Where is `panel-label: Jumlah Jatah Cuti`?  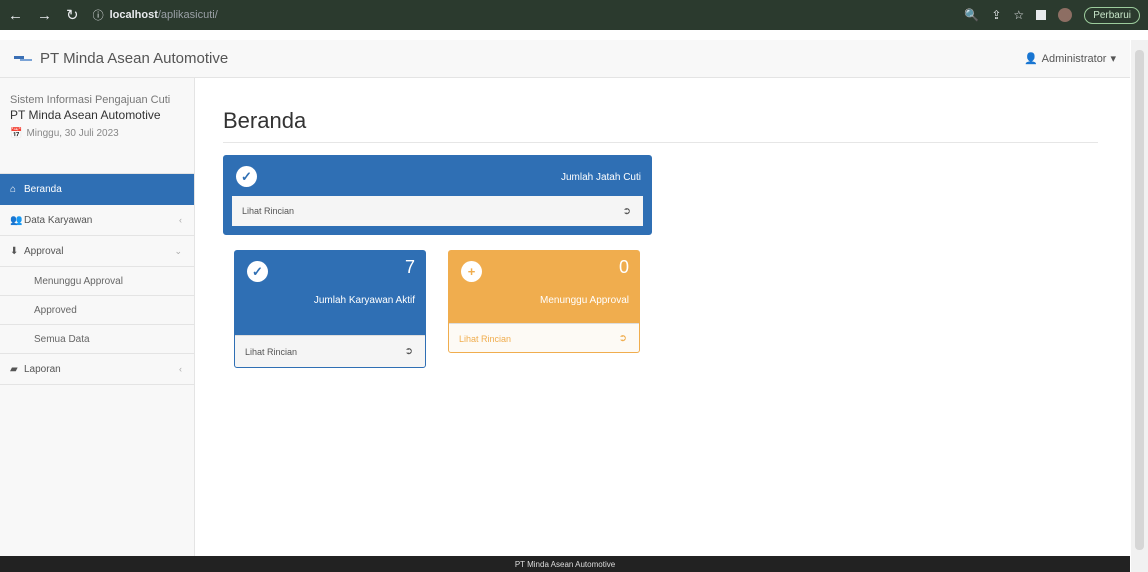 panel-label: Jumlah Jatah Cuti is located at coordinates (600, 177).